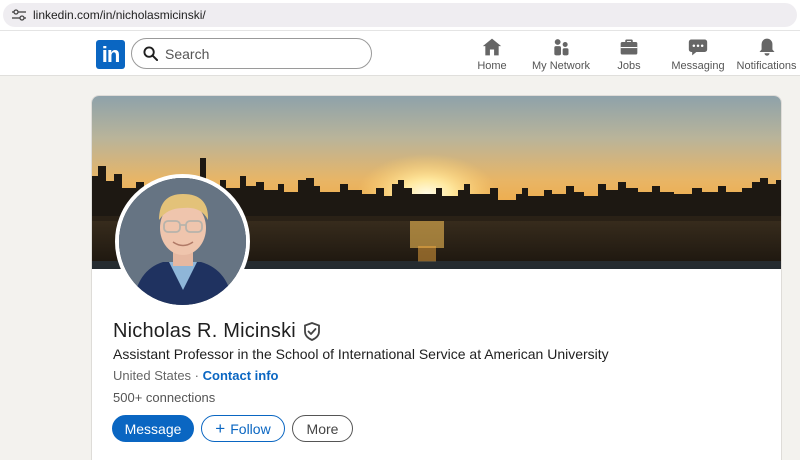 This screenshot has width=800, height=460. I want to click on browser-address-bar: linkedin.com/in/nicholasmicinski/, so click(400, 15).